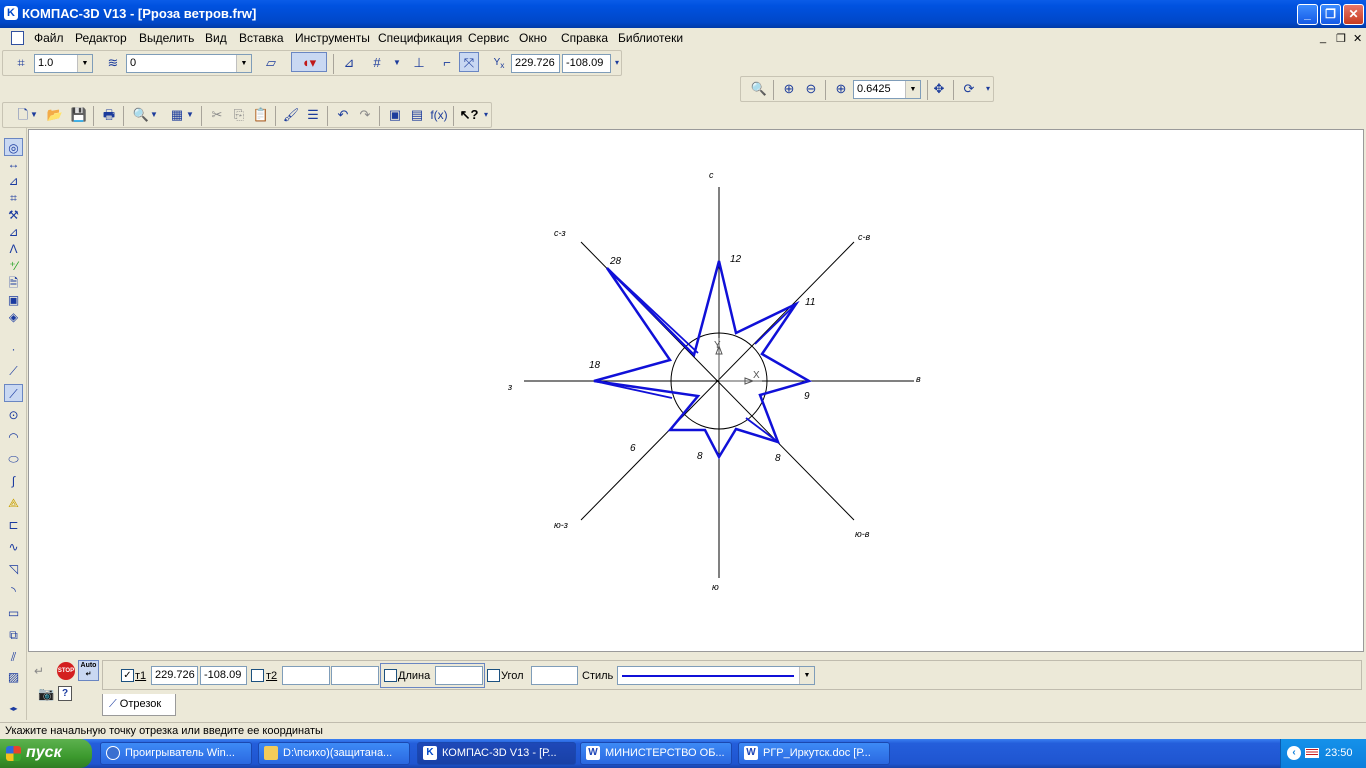 The height and width of the screenshot is (768, 1366). Describe the element at coordinates (1323, 38) in the screenshot. I see `mdi-minimize-icon: _` at that location.